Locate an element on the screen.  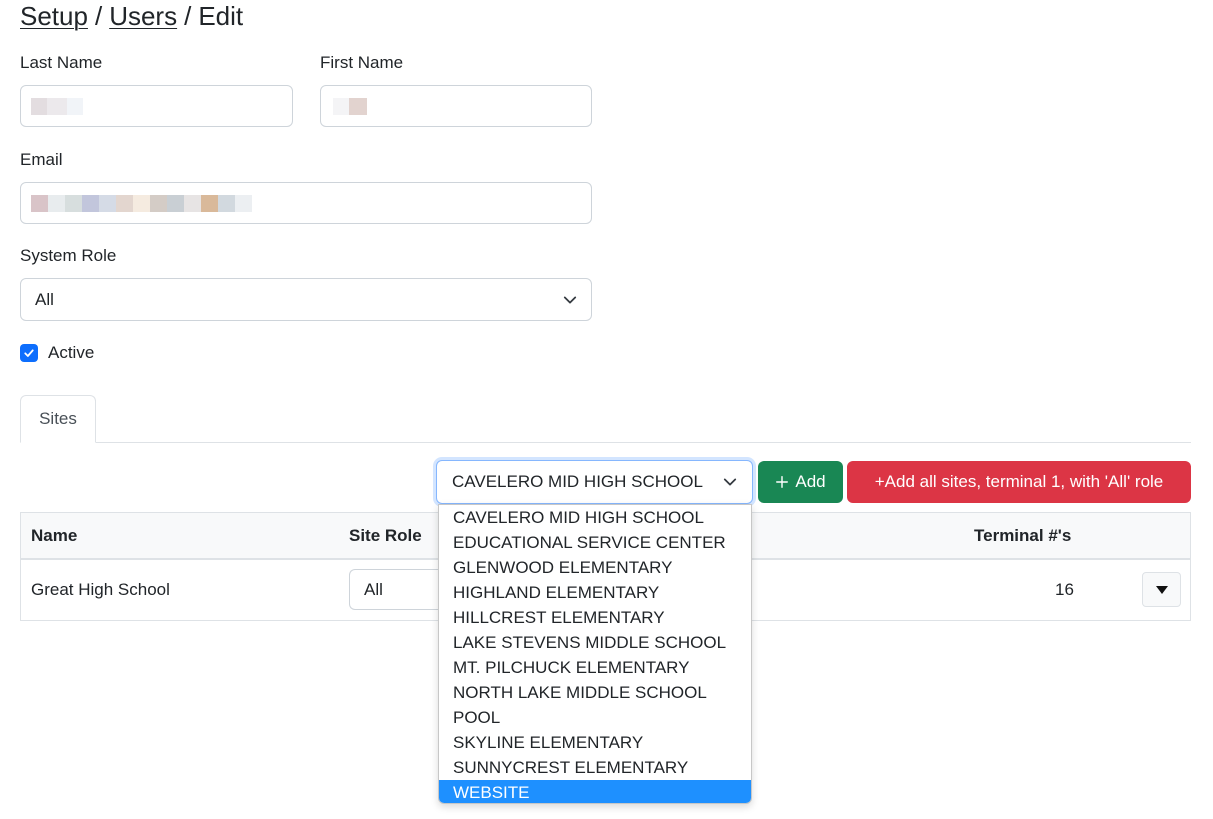
email-label: Email is located at coordinates (41, 159).